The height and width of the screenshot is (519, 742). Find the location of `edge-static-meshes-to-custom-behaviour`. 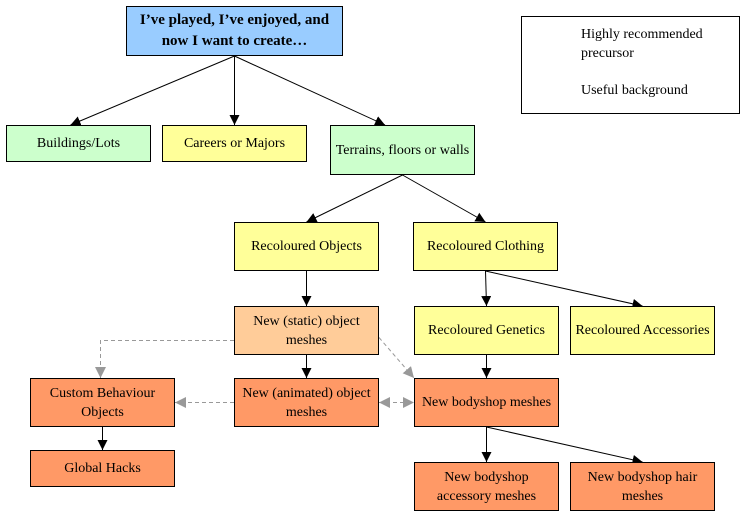

edge-static-meshes-to-custom-behaviour is located at coordinates (164, 359).